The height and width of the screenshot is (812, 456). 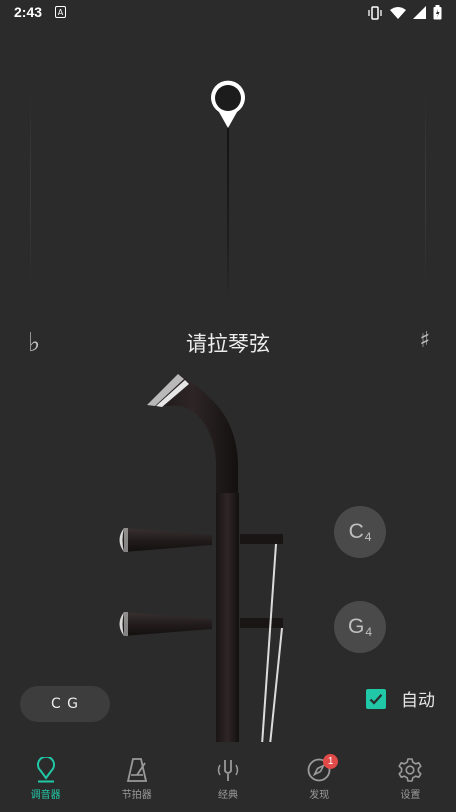 I want to click on nav-label: 节拍器, so click(x=136, y=795).